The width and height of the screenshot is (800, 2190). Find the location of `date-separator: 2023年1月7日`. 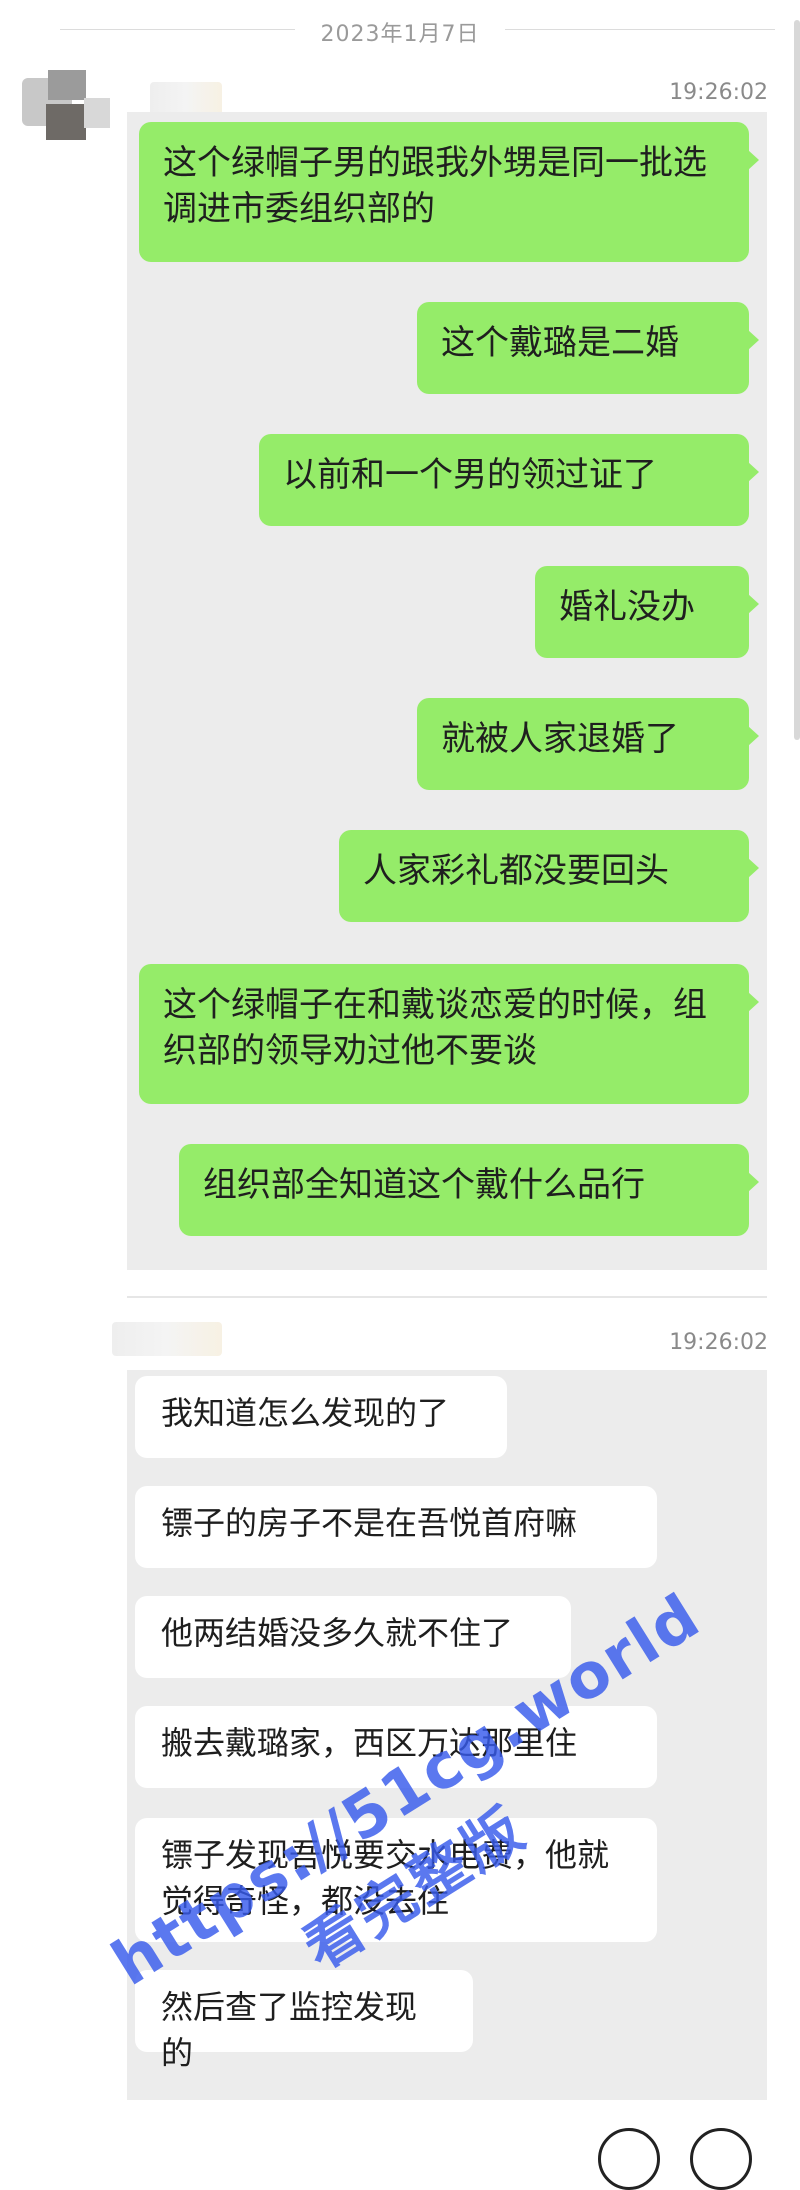

date-separator: 2023年1月7日 is located at coordinates (400, 29).